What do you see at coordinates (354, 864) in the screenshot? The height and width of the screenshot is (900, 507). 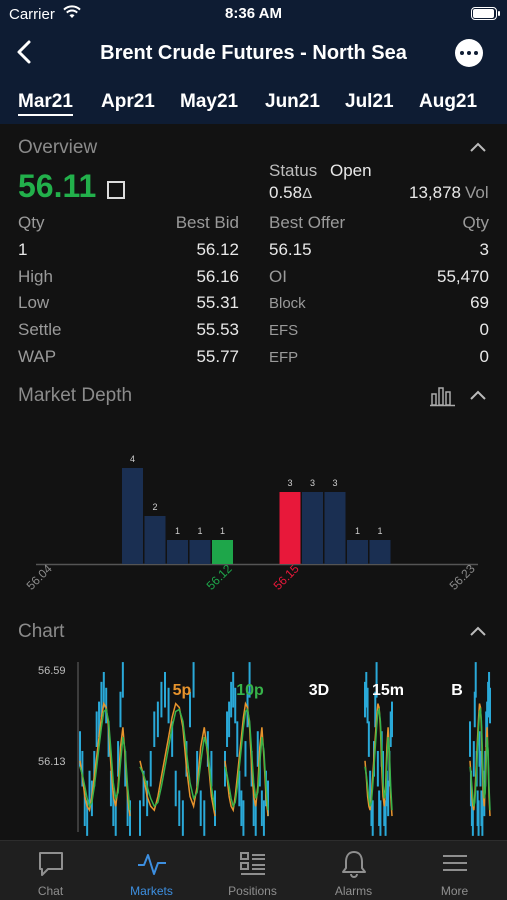 I see `bell-icon` at bounding box center [354, 864].